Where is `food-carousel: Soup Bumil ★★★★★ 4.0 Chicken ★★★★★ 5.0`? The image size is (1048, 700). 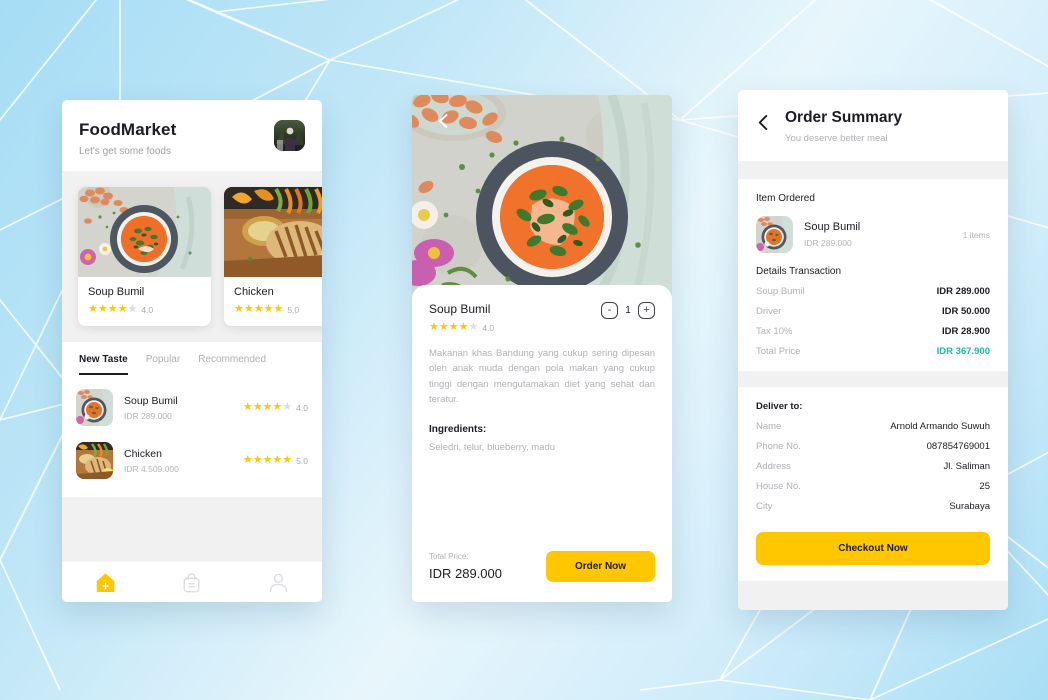 food-carousel: Soup Bumil ★★★★★ 4.0 Chicken ★★★★★ 5.0 is located at coordinates (192, 256).